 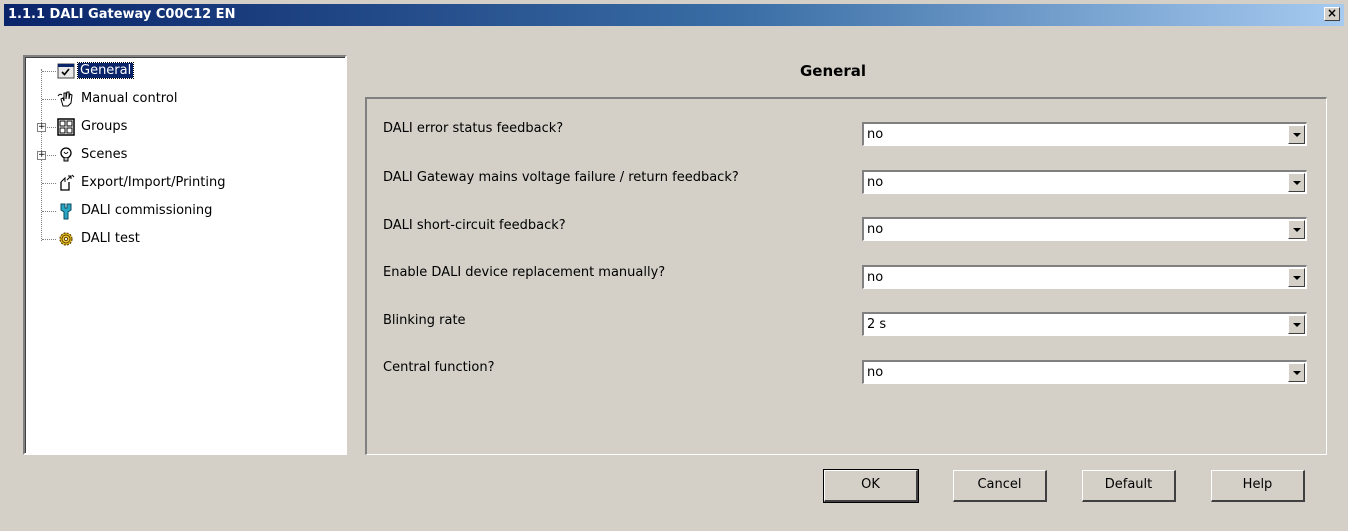 I want to click on cancel-button: Cancel, so click(x=1000, y=486).